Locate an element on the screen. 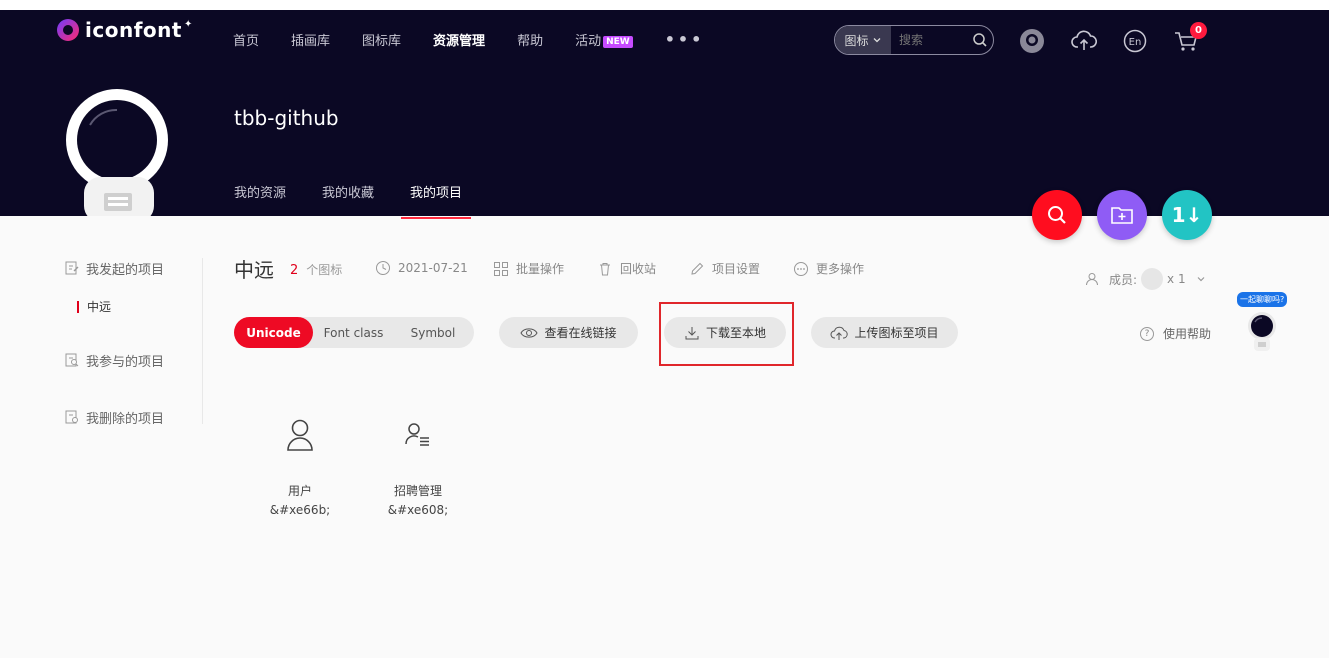 The image size is (1329, 658). cart-icon: 0 is located at coordinates (1190, 38).